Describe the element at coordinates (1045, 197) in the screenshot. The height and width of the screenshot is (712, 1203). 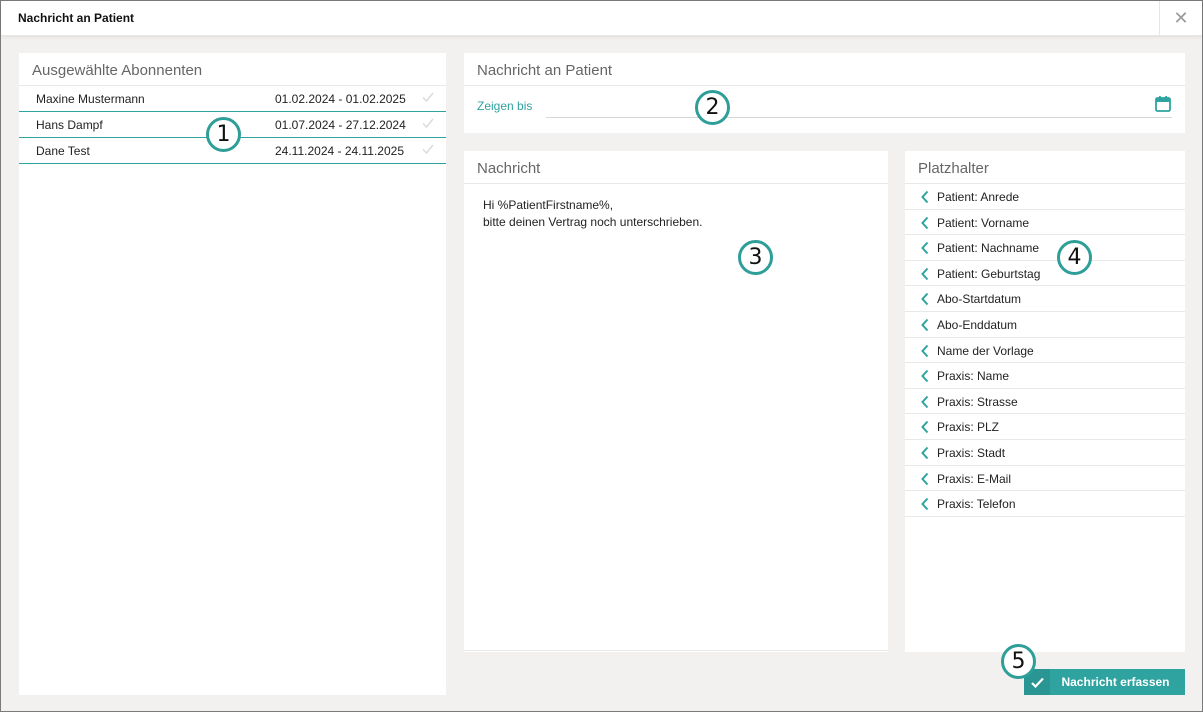
I see `placeholder-item: Patient: Anrede` at that location.